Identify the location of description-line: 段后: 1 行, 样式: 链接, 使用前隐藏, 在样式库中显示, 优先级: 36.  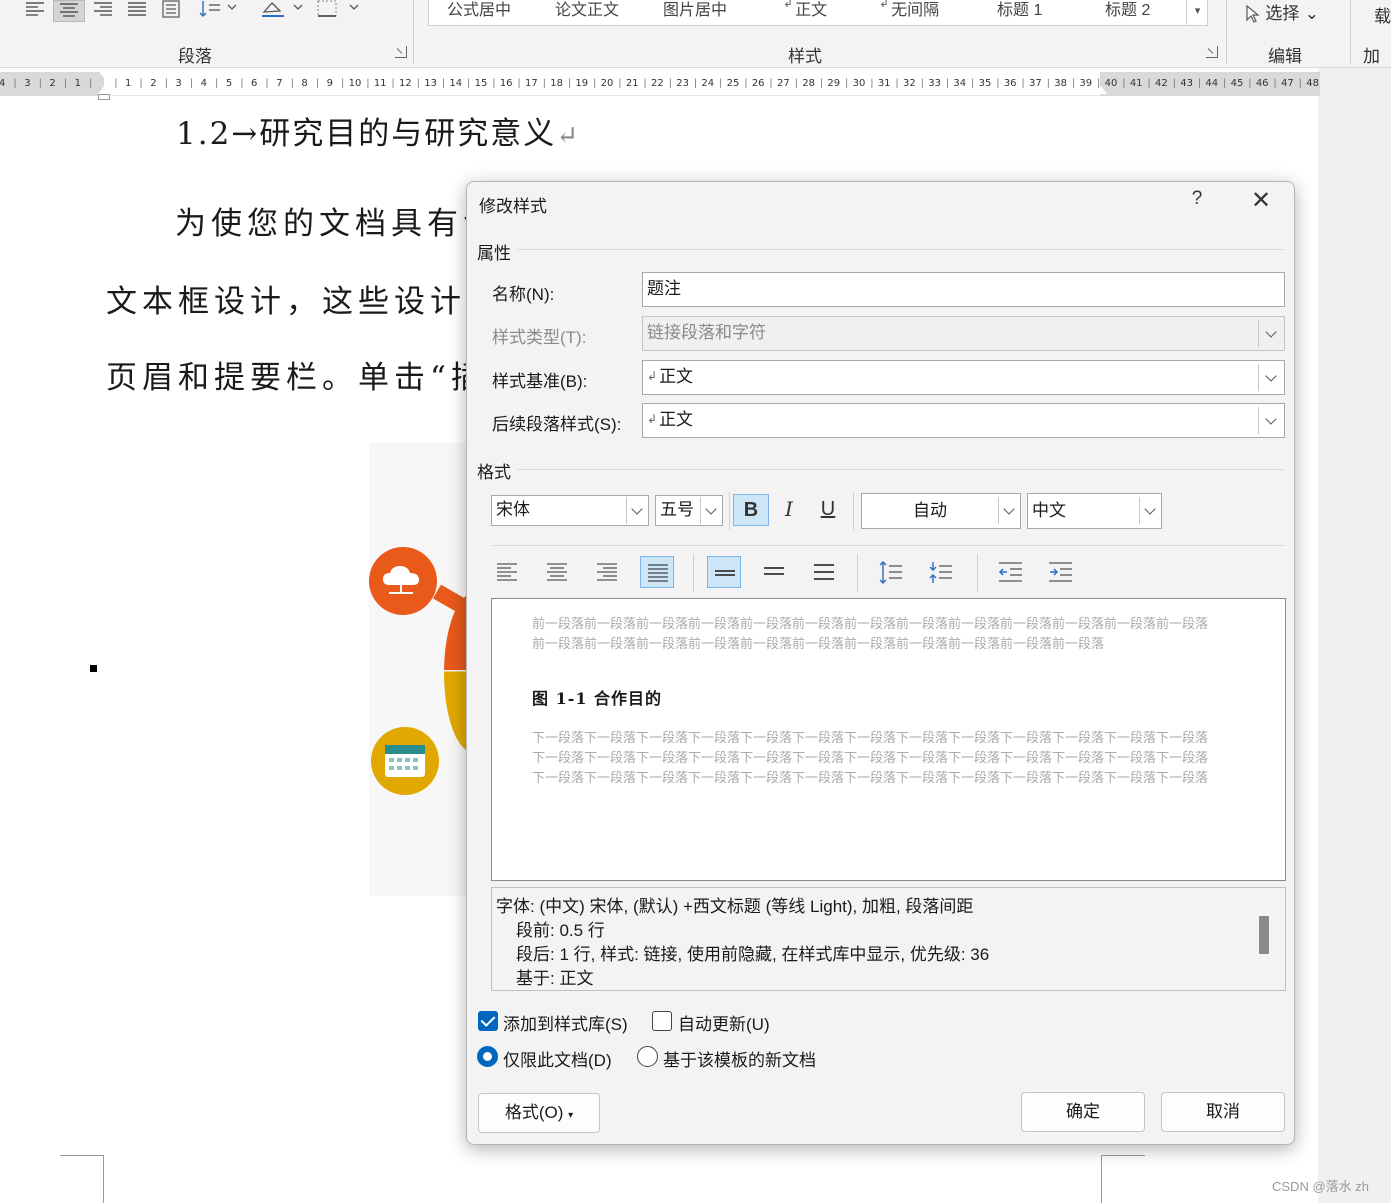
(753, 954).